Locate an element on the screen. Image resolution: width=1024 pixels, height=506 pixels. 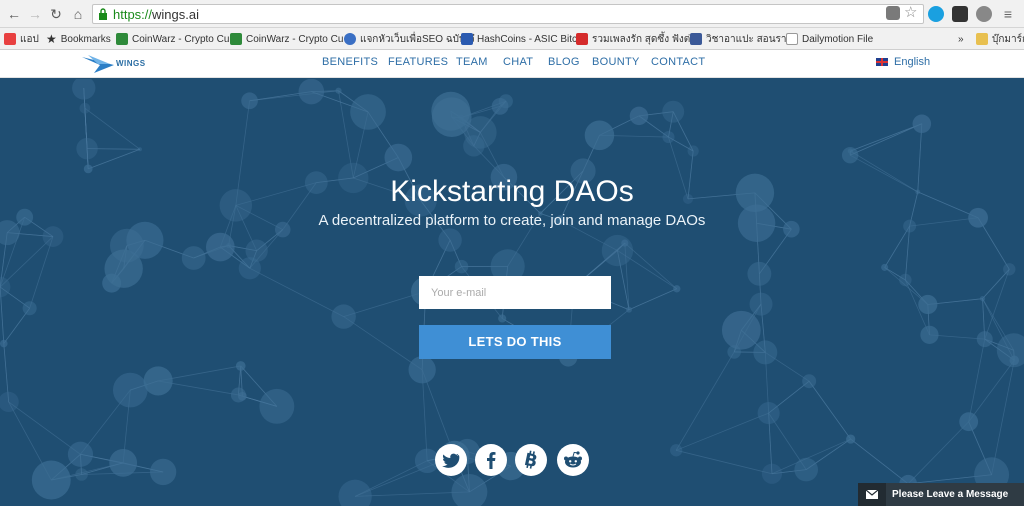
hero-title: Kickstarting DAOs is located at coordinates (512, 191).